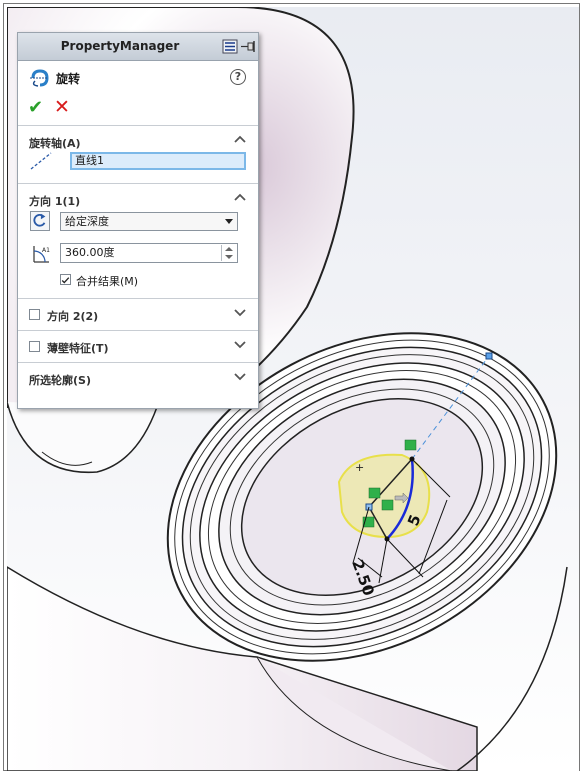 This screenshot has height=774, width=583. Describe the element at coordinates (248, 46) in the screenshot. I see `pin-icon` at that location.